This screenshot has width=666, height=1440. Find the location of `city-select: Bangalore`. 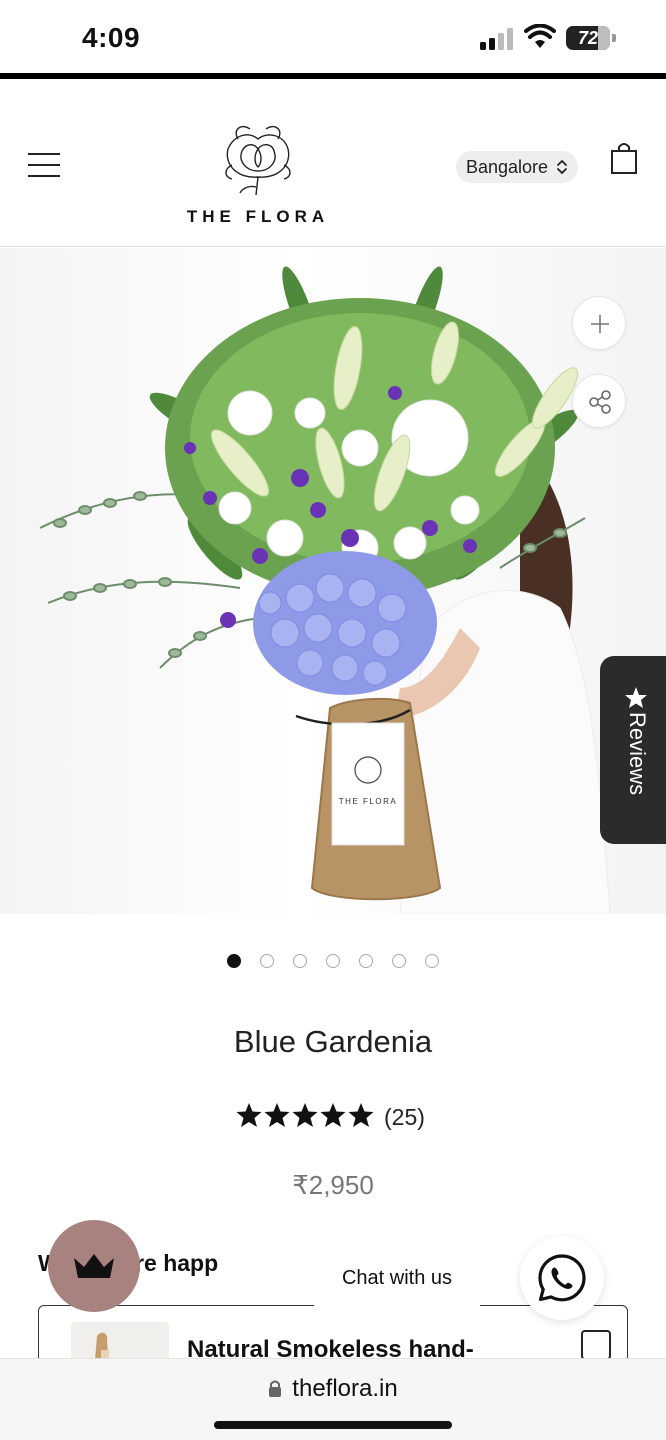

city-select: Bangalore is located at coordinates (517, 167).